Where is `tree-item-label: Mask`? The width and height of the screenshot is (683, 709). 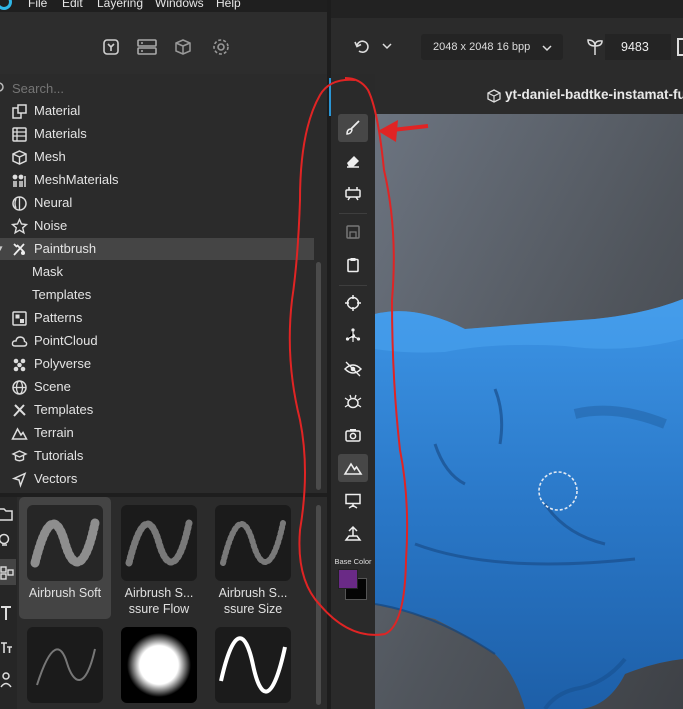 tree-item-label: Mask is located at coordinates (48, 271).